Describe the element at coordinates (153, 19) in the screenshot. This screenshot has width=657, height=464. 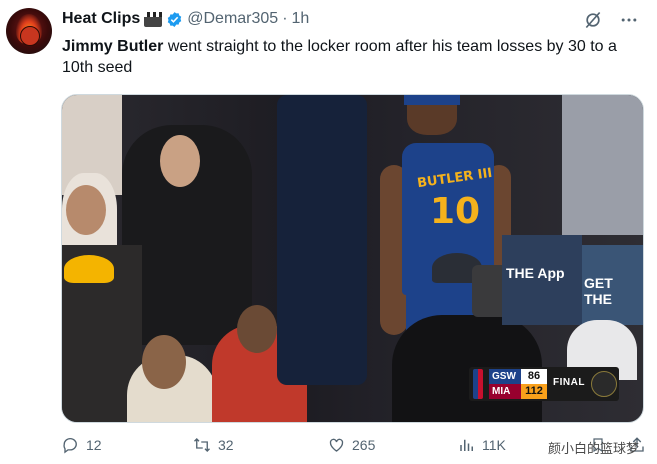
I see `clapper-emoji-icon` at that location.